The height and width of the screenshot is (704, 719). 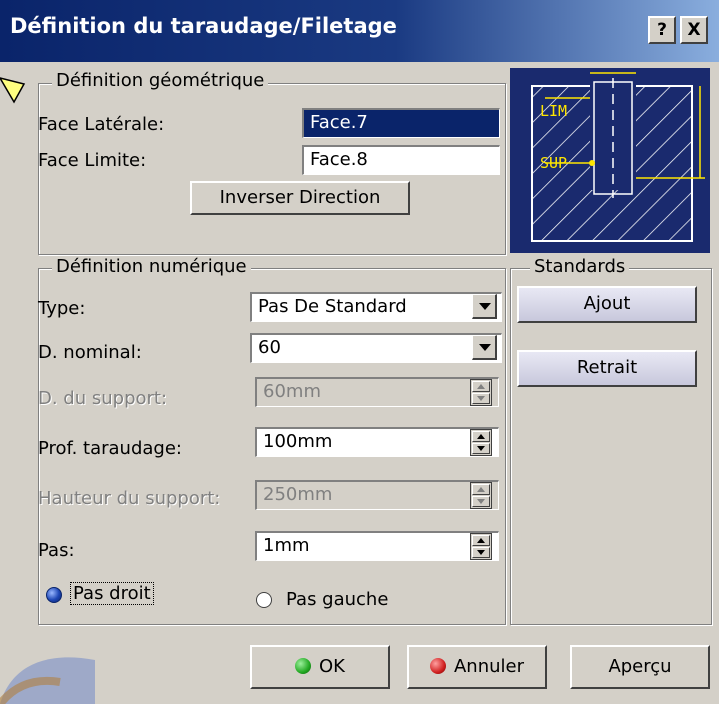 What do you see at coordinates (481, 392) in the screenshot?
I see `support-diameter-spinner` at bounding box center [481, 392].